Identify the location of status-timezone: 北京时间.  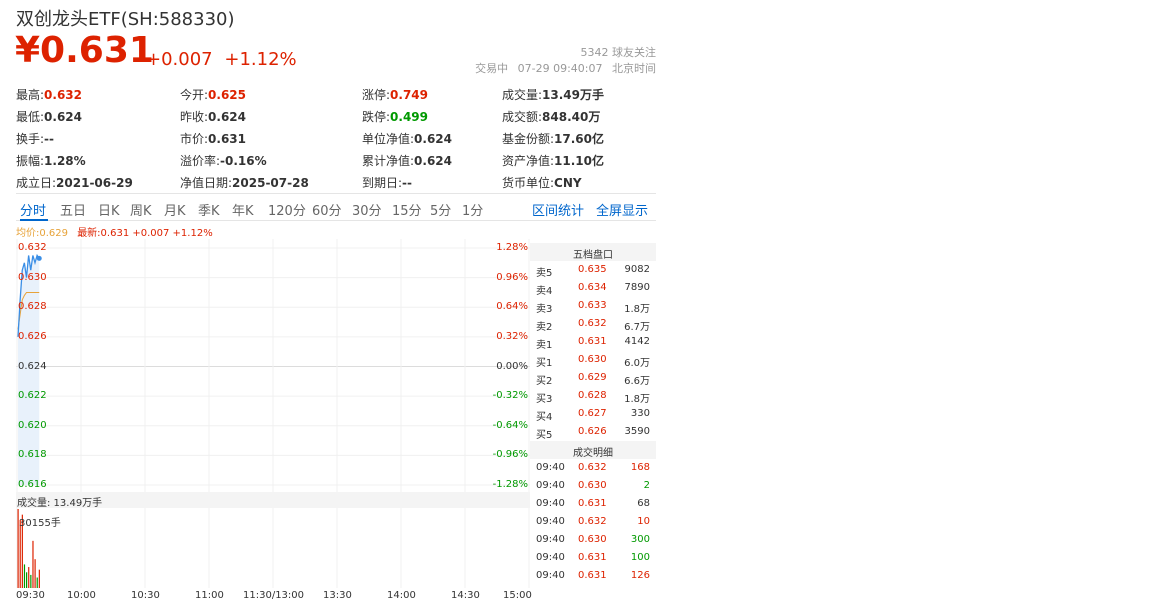
(634, 68).